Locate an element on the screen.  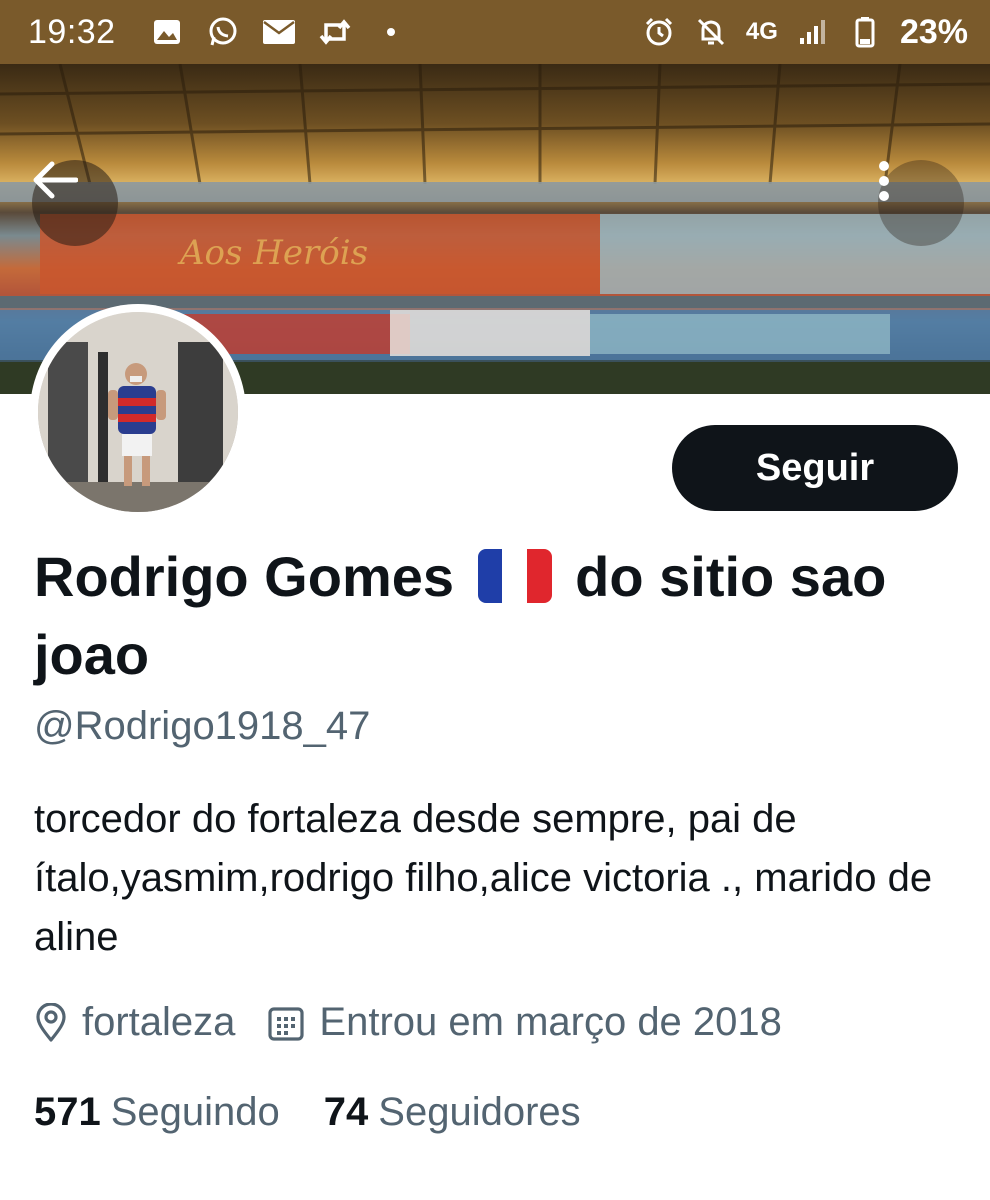
battery-icon is located at coordinates (865, 32).